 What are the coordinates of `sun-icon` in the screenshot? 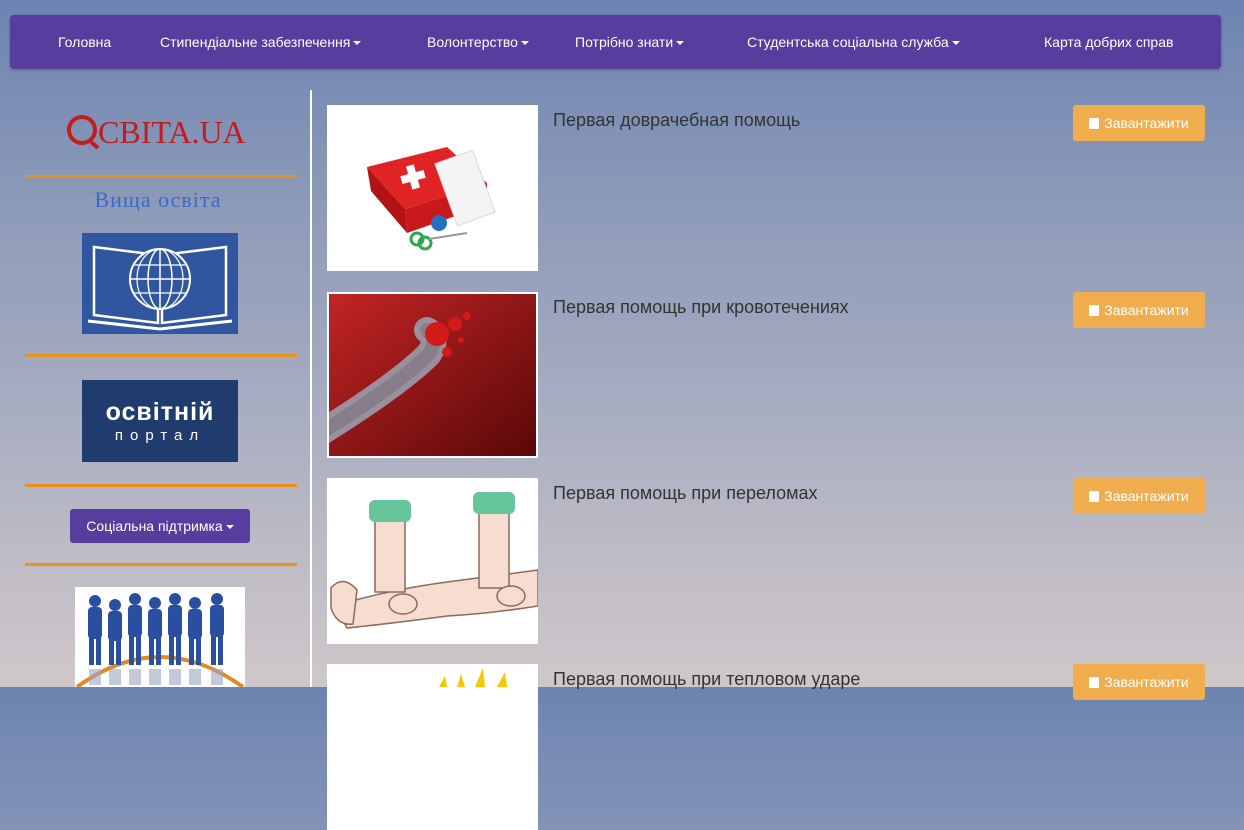 It's located at (473, 677).